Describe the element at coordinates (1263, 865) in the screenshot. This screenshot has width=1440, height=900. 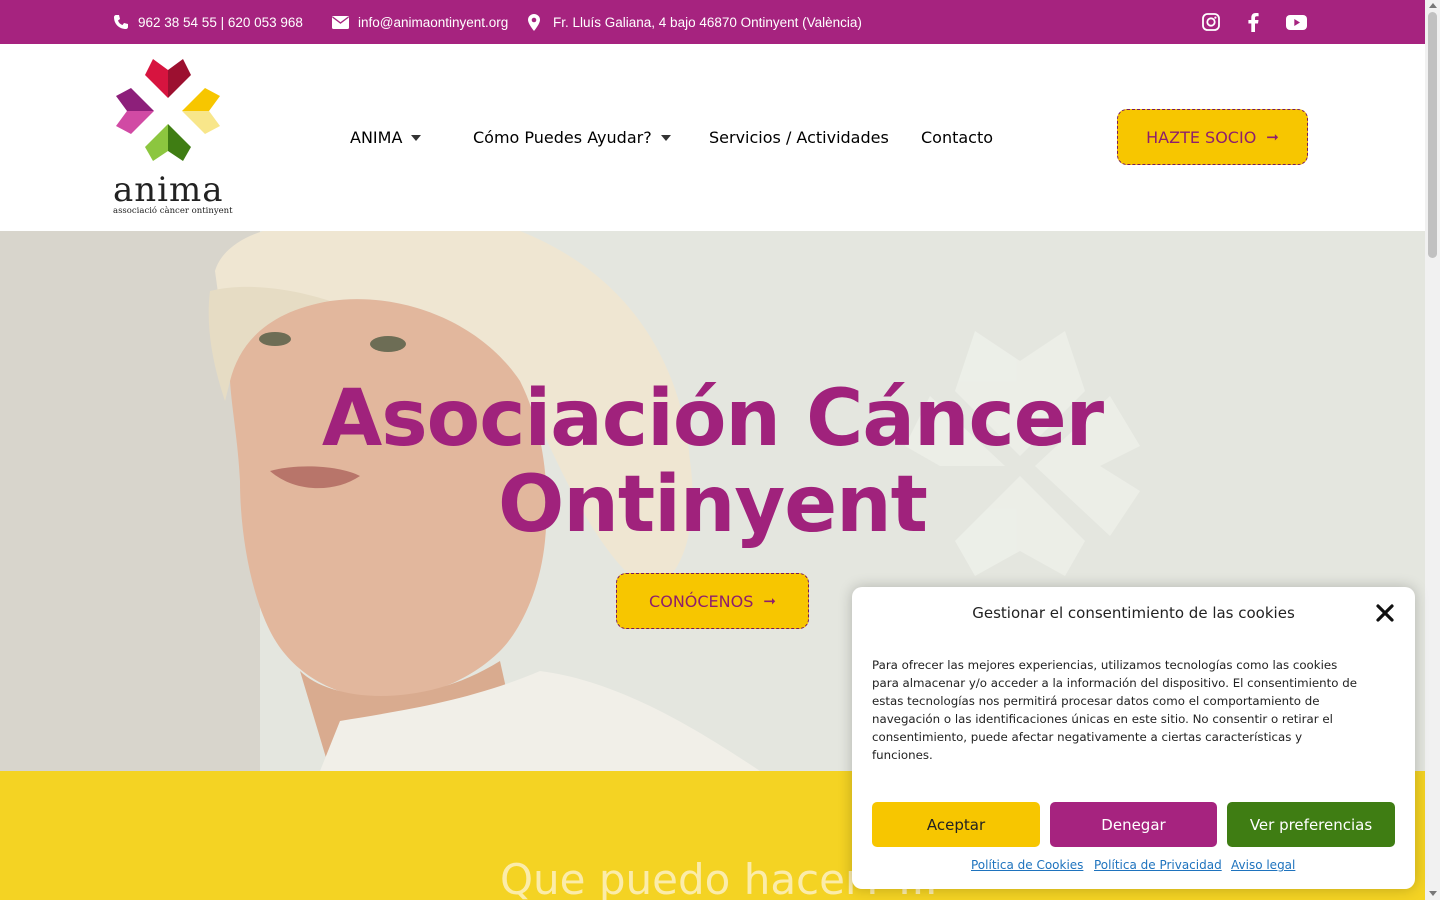
I see `legal-notice-link: Aviso legal` at that location.